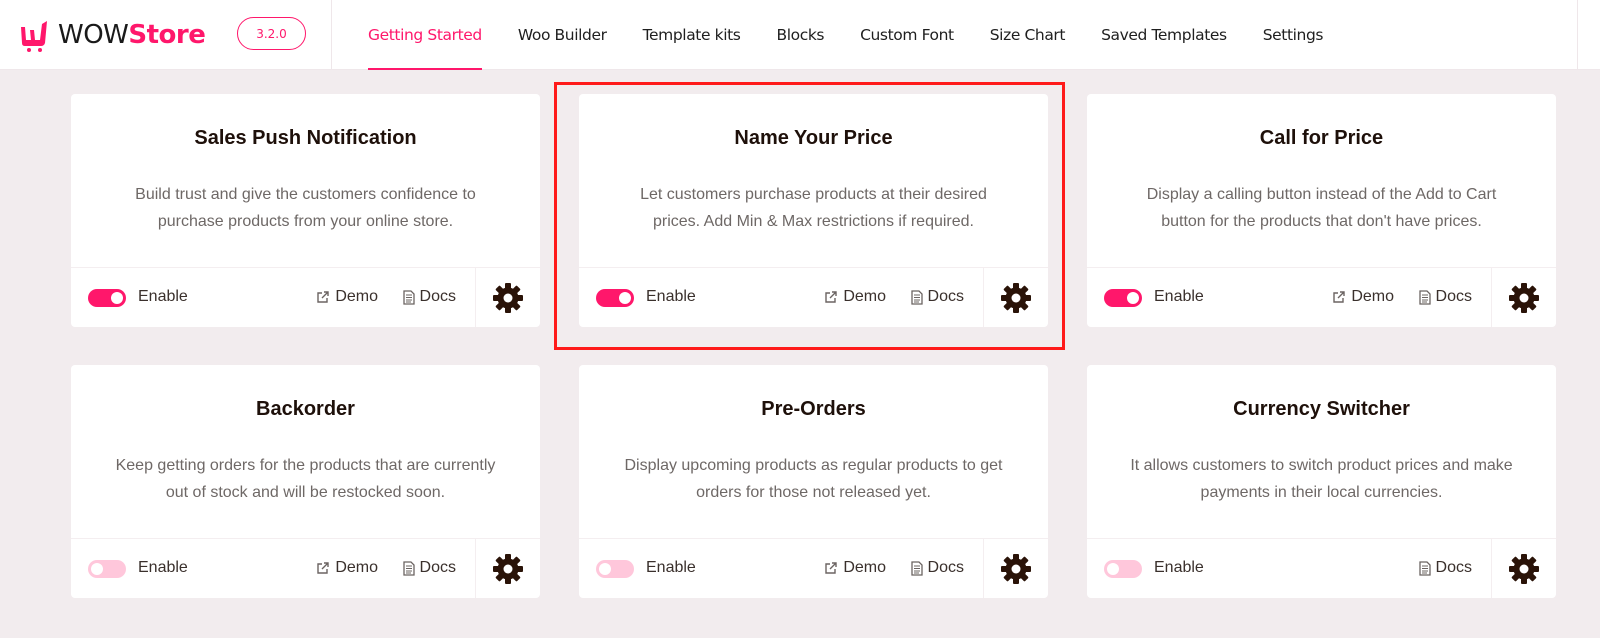 Image resolution: width=1600 pixels, height=638 pixels. What do you see at coordinates (425, 35) in the screenshot?
I see `nav-tab-getting-started: Getting Started` at bounding box center [425, 35].